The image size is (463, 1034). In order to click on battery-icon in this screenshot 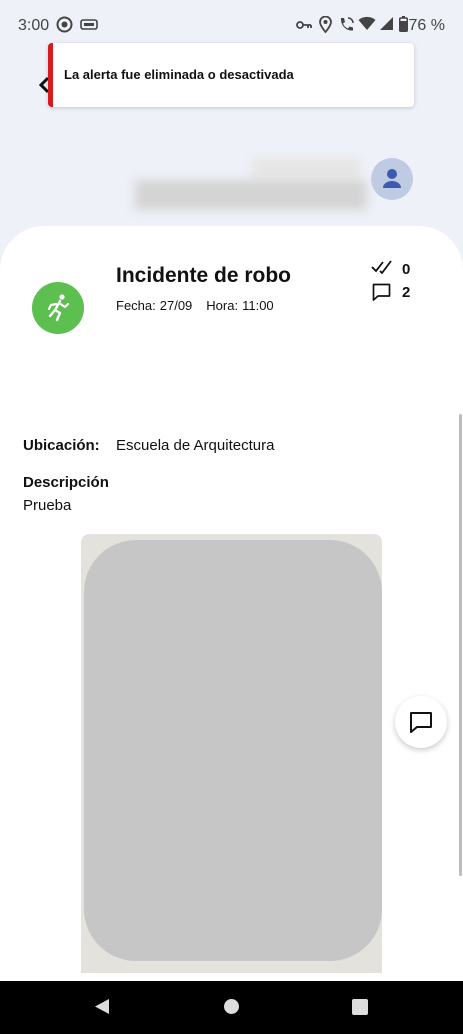, I will do `click(403, 24)`.